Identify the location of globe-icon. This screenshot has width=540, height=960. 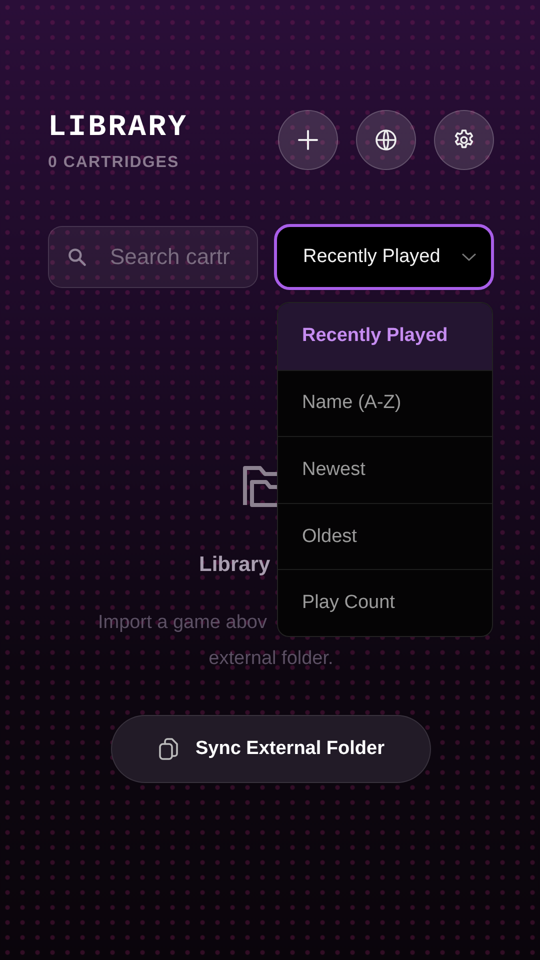
(386, 140).